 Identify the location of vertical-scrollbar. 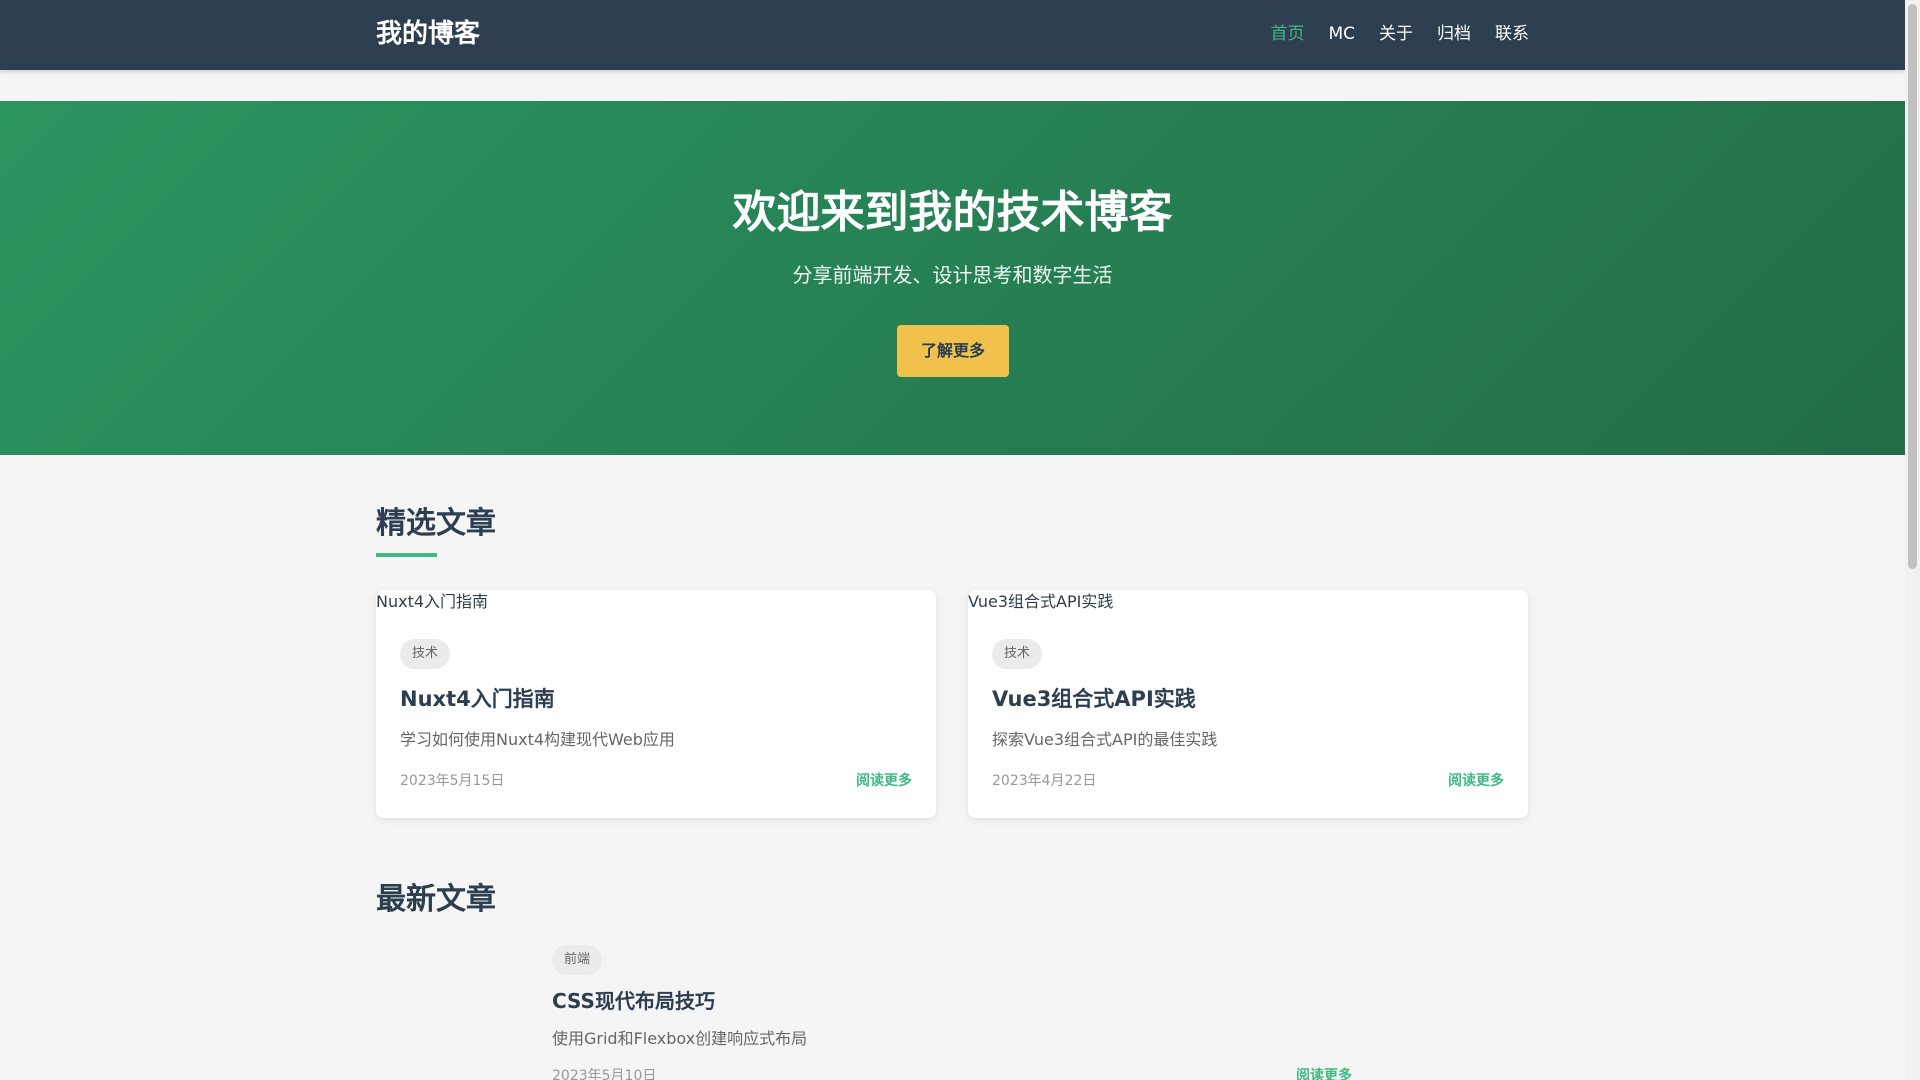
(1912, 540).